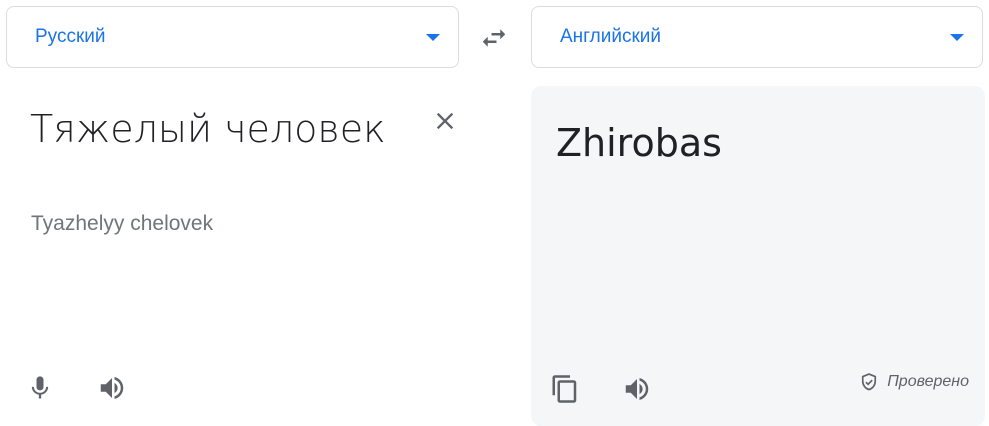 The width and height of the screenshot is (989, 426). Describe the element at coordinates (869, 382) in the screenshot. I see `shield-check-icon` at that location.